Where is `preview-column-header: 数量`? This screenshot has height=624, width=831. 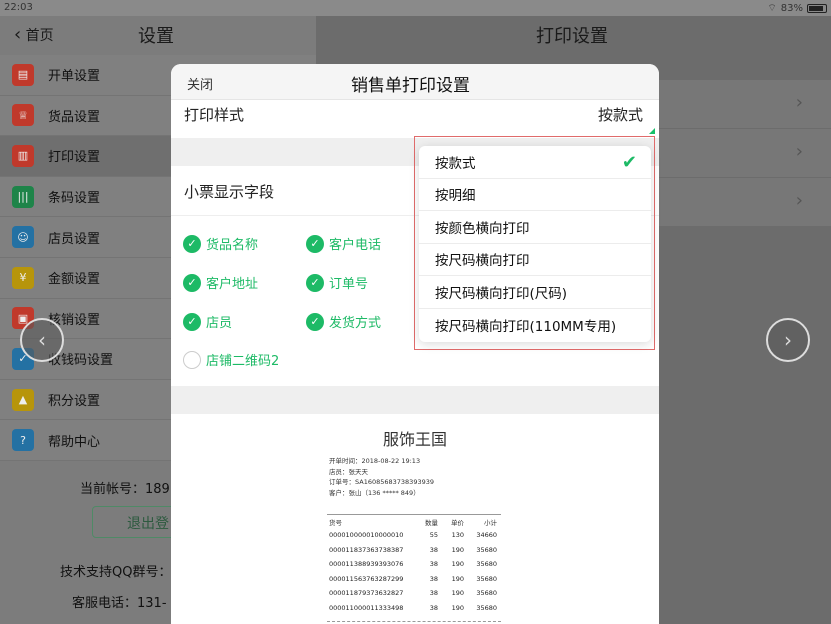
preview-column-header: 数量 is located at coordinates (431, 522).